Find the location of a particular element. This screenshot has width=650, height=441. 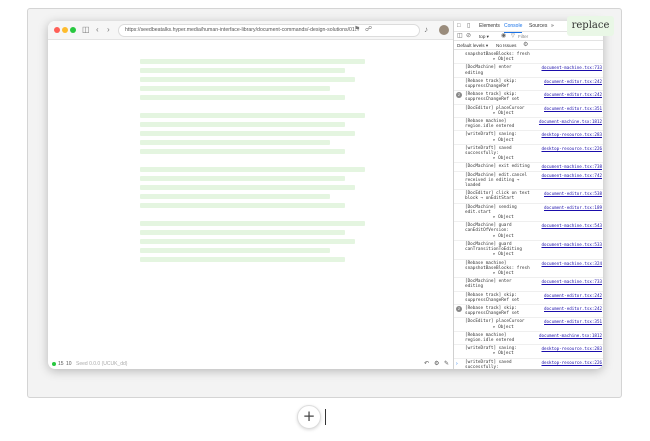

status-bar: 15 10 Seed 0.0.0 (UCUK_dd) ↶ ⚙ ✎ is located at coordinates (250, 364).